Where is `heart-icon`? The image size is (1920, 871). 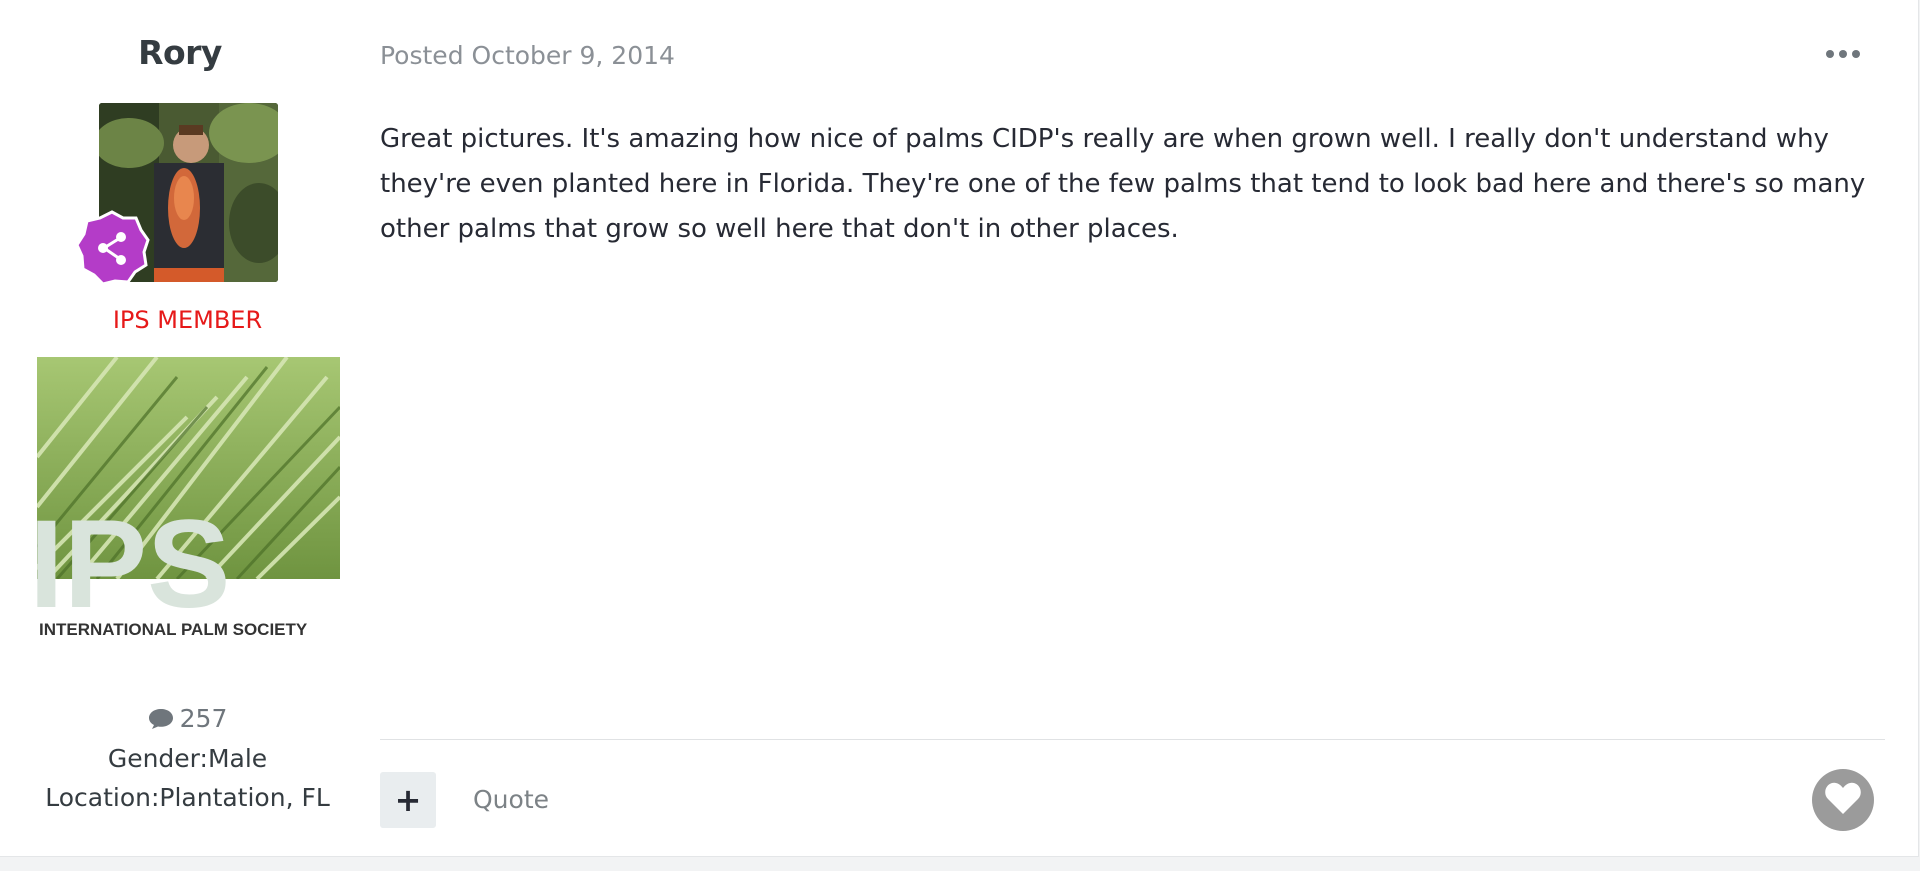
heart-icon is located at coordinates (1843, 800).